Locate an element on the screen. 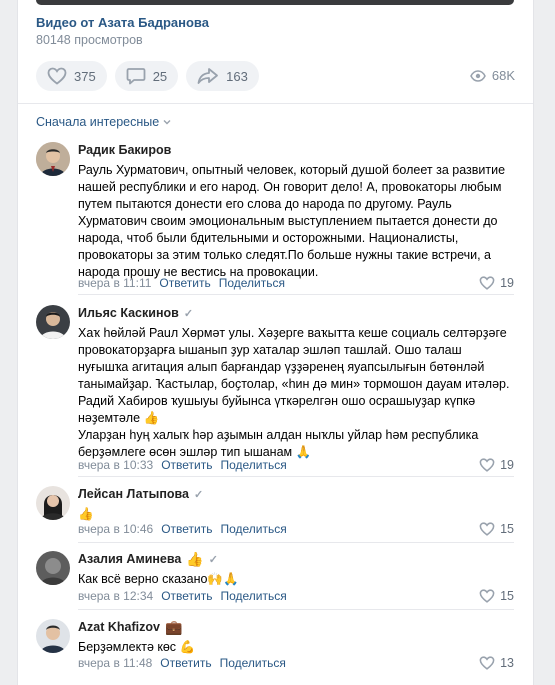 The width and height of the screenshot is (555, 685). comment-button: 25 is located at coordinates (146, 76).